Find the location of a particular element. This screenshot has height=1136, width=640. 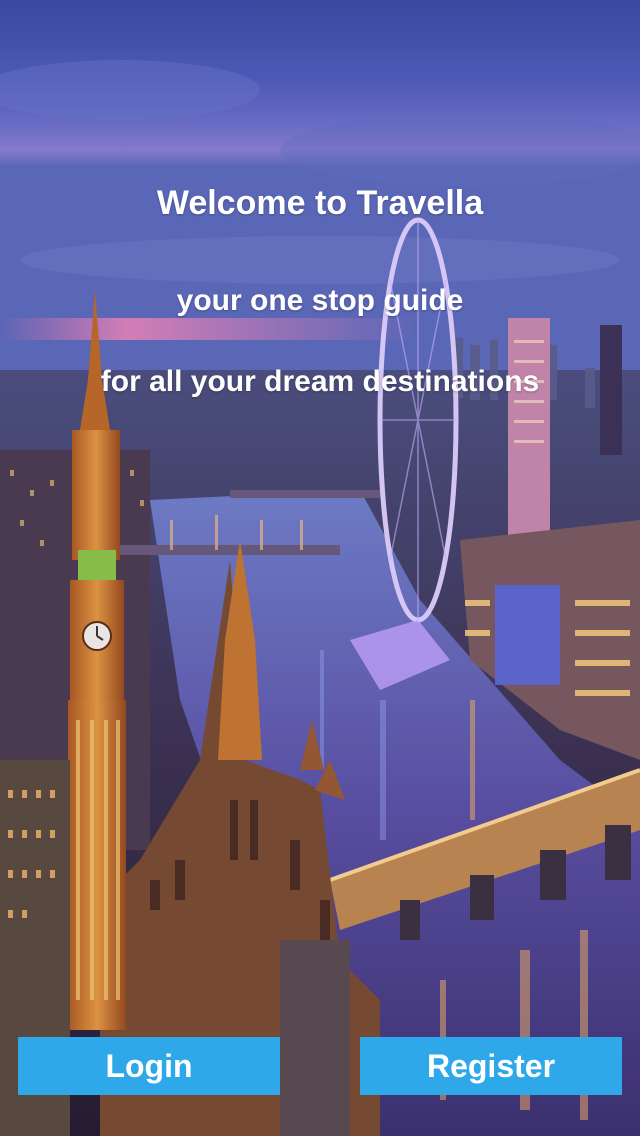

tagline-line-2: for all your dream destinations is located at coordinates (320, 381).